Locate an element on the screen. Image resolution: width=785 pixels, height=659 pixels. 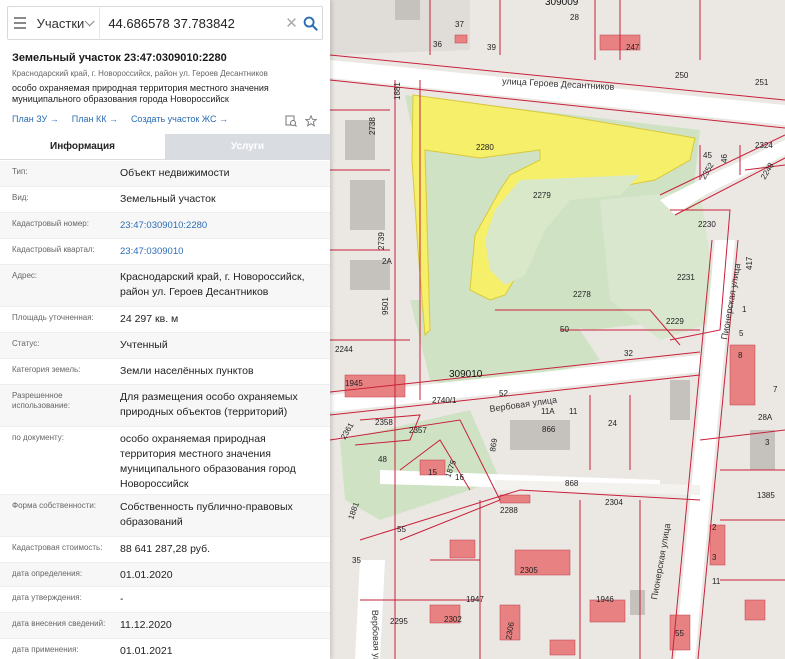
map-label: 247 is located at coordinates (633, 47).